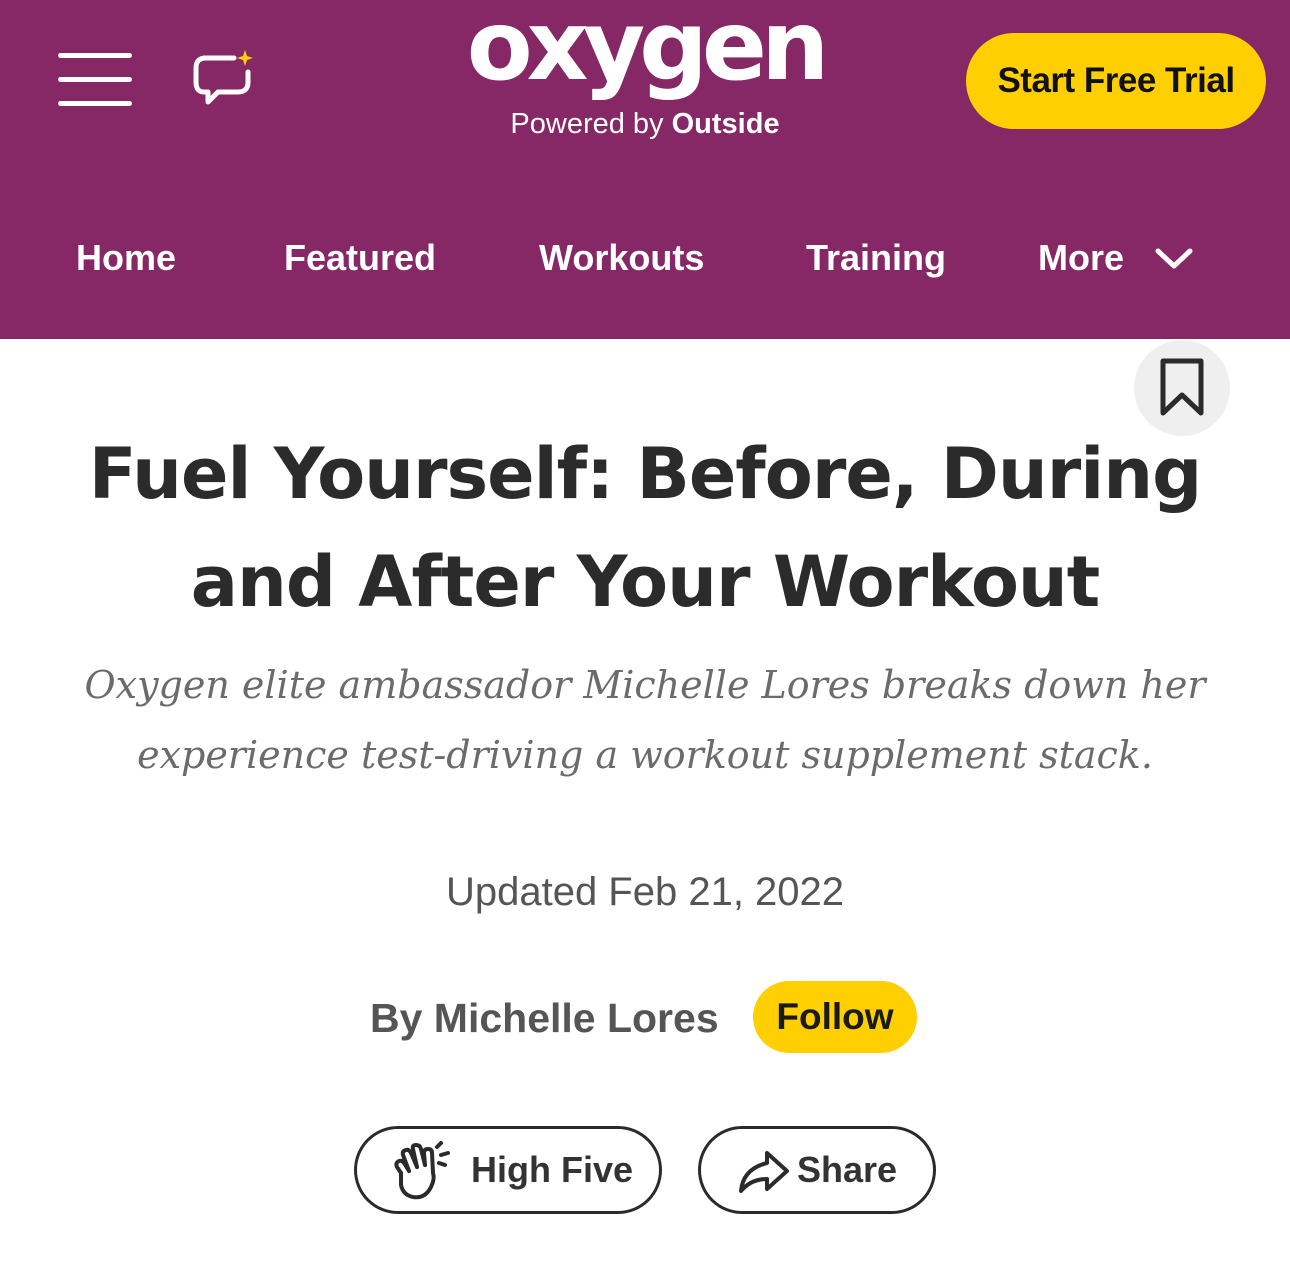  Describe the element at coordinates (648, 51) in the screenshot. I see `brand-logo: oxygen` at that location.